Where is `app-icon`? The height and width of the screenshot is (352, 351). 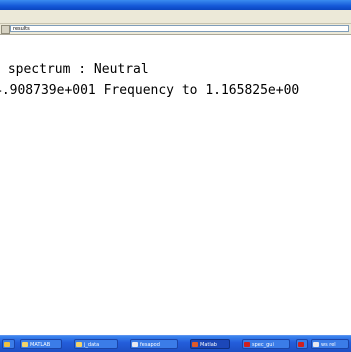
app-icon is located at coordinates (7, 344).